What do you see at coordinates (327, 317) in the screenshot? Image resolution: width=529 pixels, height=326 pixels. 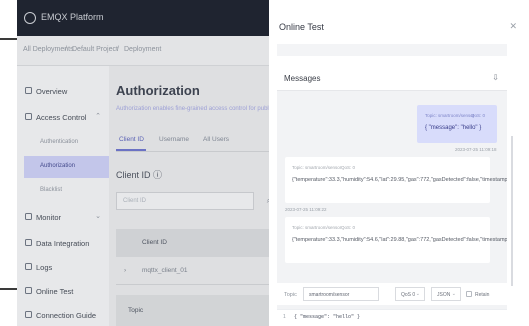 I see `payload-code: { "message": "hello" }` at bounding box center [327, 317].